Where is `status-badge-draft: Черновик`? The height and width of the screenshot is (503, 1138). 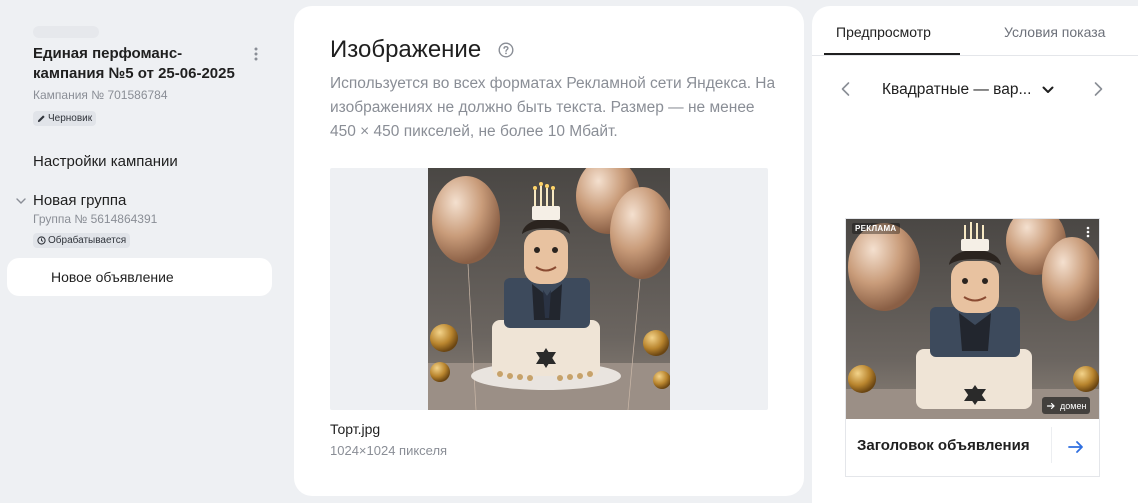 status-badge-draft: Черновик is located at coordinates (65, 118).